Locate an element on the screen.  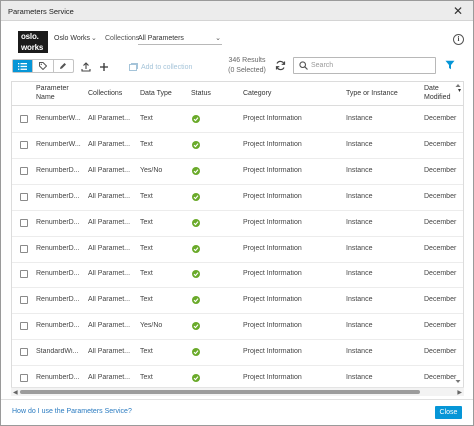
add-to-collection-button: Add to collection is located at coordinates (160, 67).